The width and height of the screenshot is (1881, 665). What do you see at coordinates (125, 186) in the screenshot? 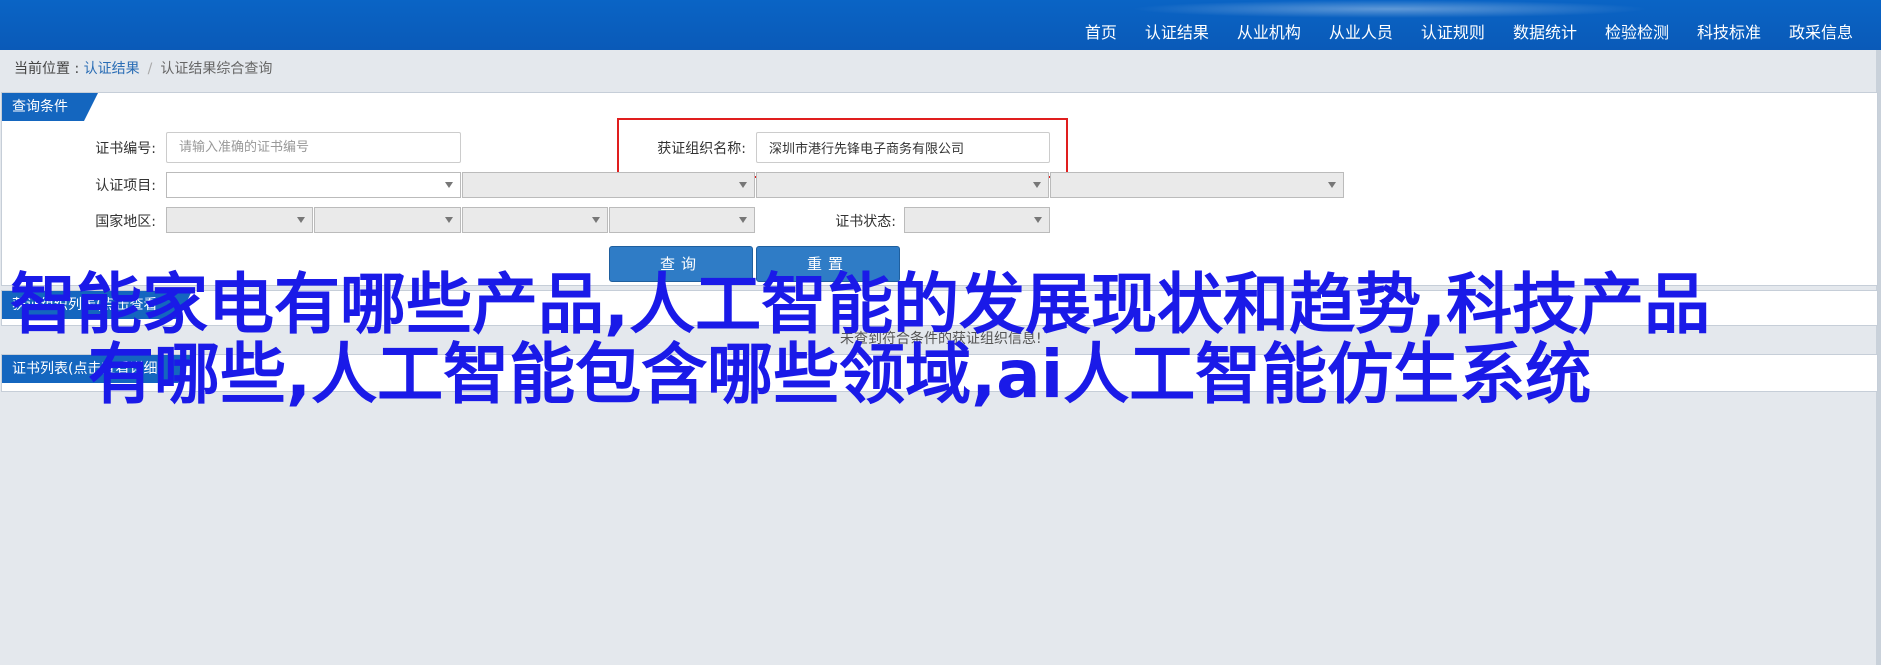
I see `project-label: 认证项目:` at bounding box center [125, 186].